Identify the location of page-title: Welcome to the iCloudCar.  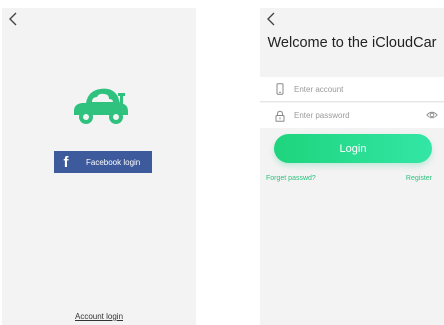
(352, 43).